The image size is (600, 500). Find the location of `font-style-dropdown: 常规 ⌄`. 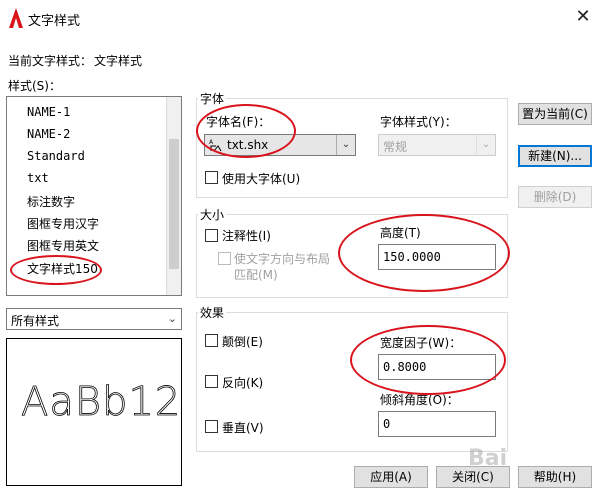

font-style-dropdown: 常规 ⌄ is located at coordinates (437, 145).